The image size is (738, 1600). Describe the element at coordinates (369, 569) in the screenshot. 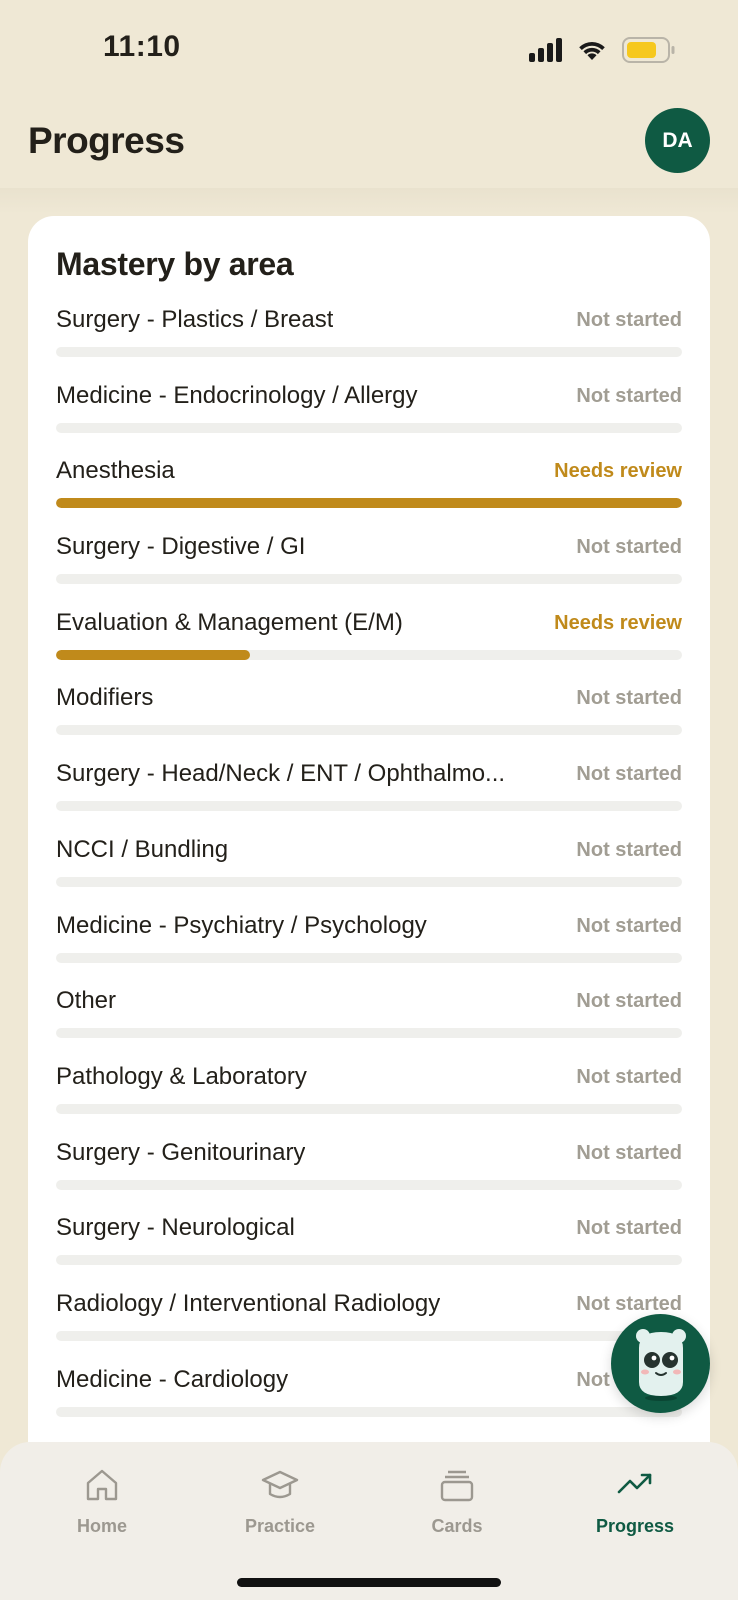

I see `mastery-area-row: Surgery - Digestive / GI Not started` at that location.